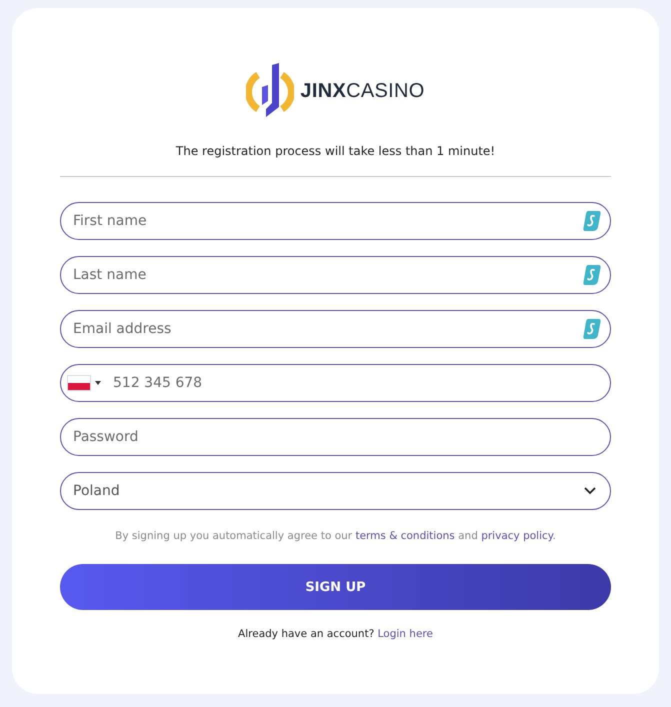 The height and width of the screenshot is (707, 671). What do you see at coordinates (335, 383) in the screenshot?
I see `phone-field: 512 345 678` at bounding box center [335, 383].